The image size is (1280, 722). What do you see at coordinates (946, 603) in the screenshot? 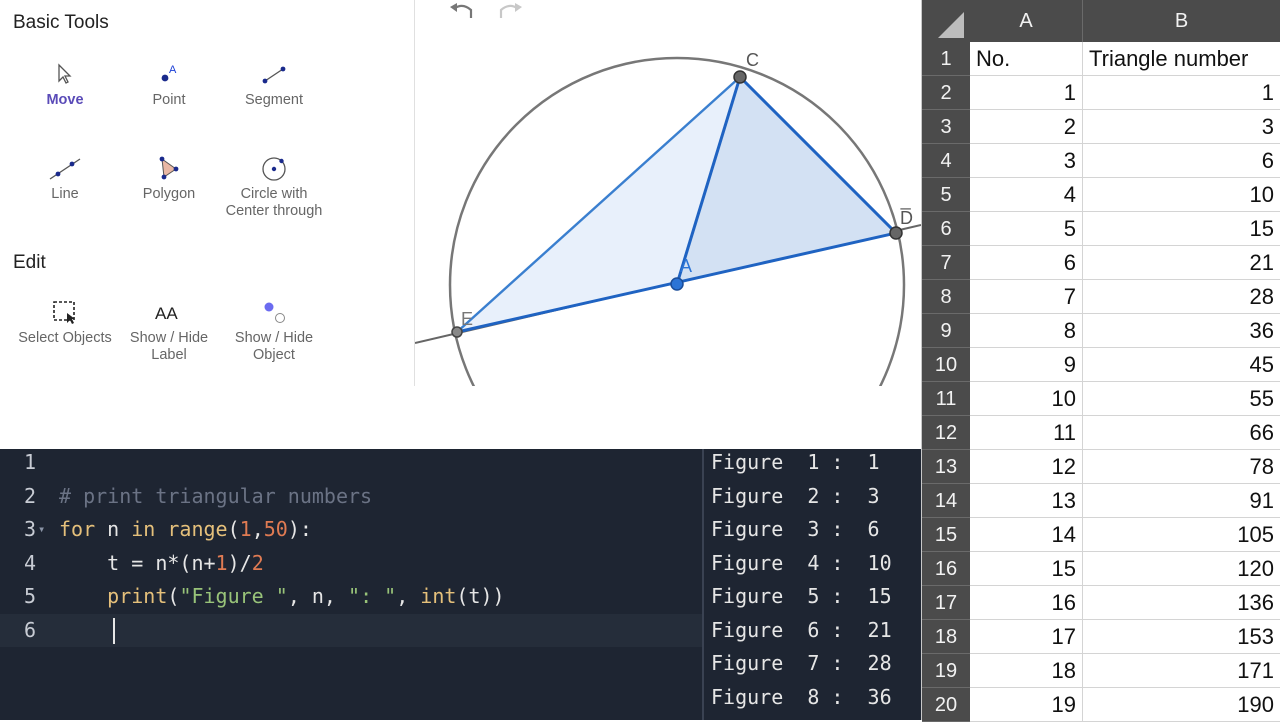
I see `row-header: 17` at bounding box center [946, 603].